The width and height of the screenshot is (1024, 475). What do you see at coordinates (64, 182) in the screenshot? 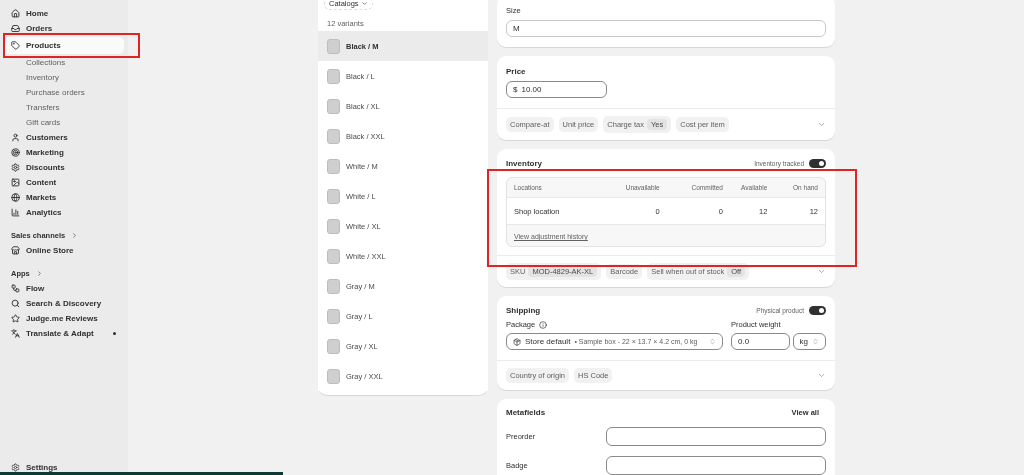
I see `nav-item: Content` at bounding box center [64, 182].